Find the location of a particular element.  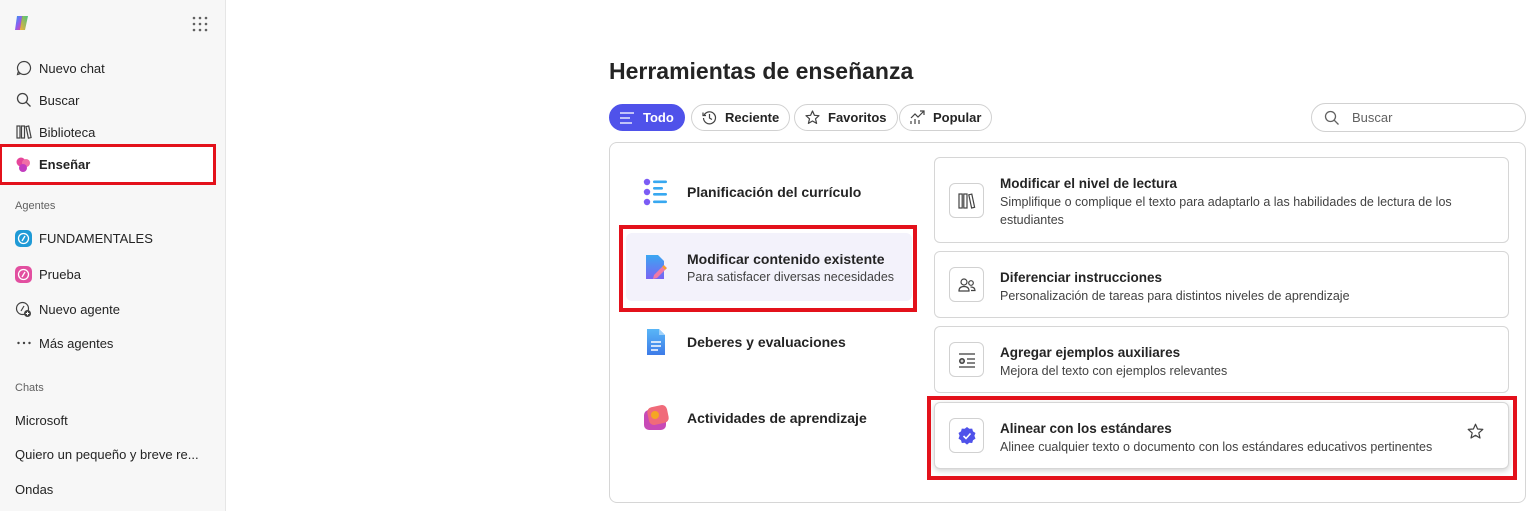

tool-description: Mejora del texto con ejemplos relevantes is located at coordinates (1114, 371).